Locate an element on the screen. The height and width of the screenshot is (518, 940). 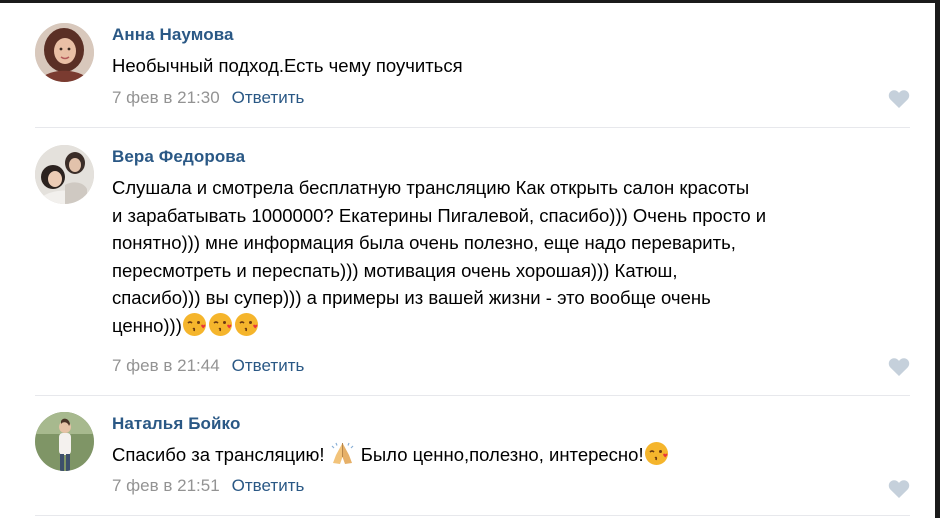
comment-text-part: Было ценно,полезно, интересно! is located at coordinates (499, 454).